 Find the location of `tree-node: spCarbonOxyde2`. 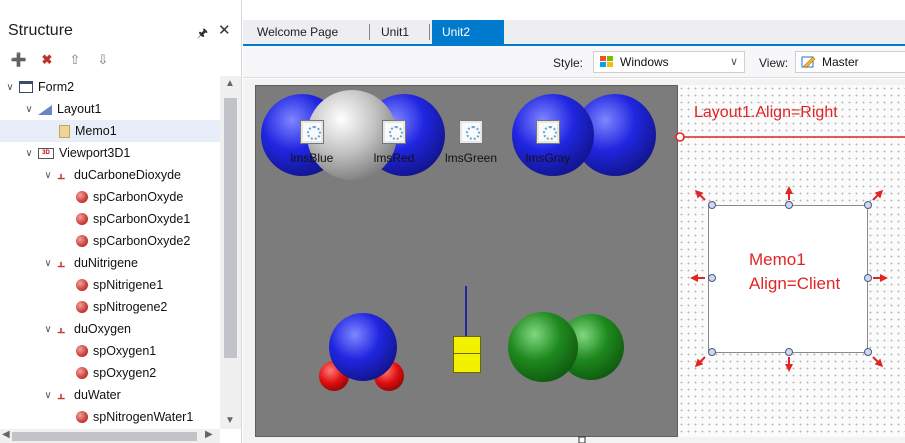

tree-node: spCarbonOxyde2 is located at coordinates (110, 241).